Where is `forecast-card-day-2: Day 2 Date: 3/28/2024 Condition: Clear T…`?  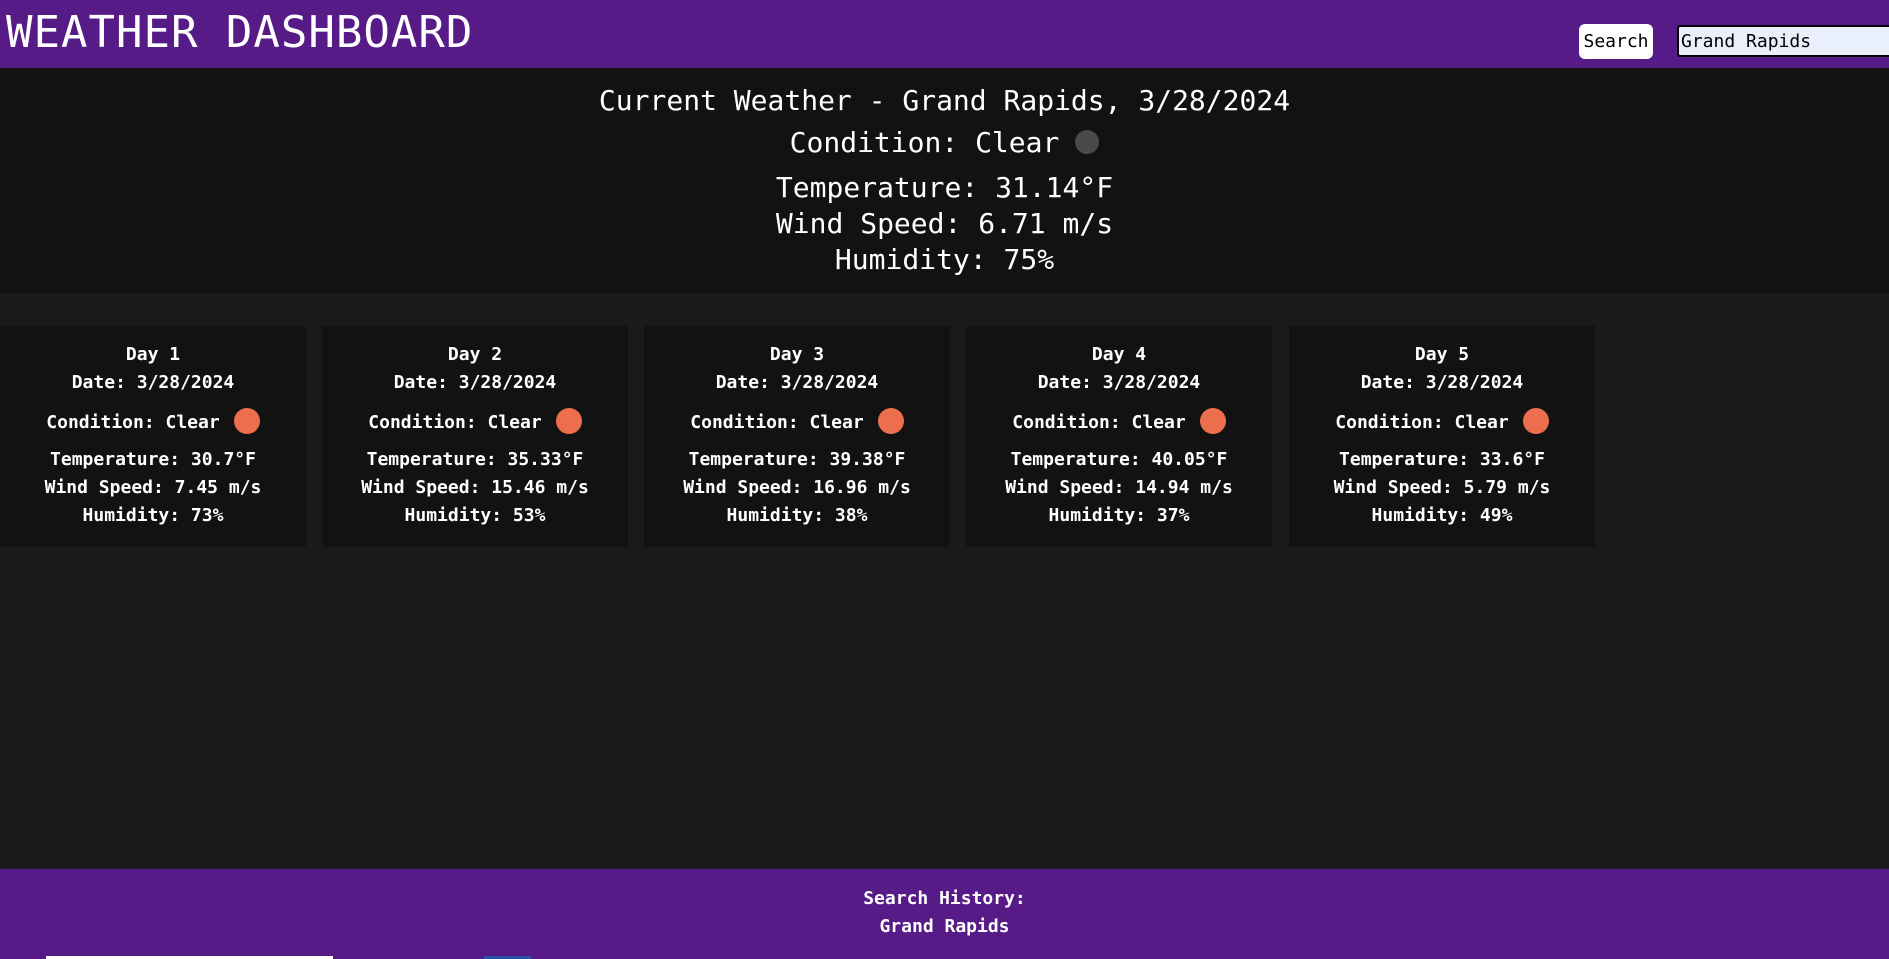
forecast-card-day-2: Day 2 Date: 3/28/2024 Condition: Clear T… is located at coordinates (475, 436).